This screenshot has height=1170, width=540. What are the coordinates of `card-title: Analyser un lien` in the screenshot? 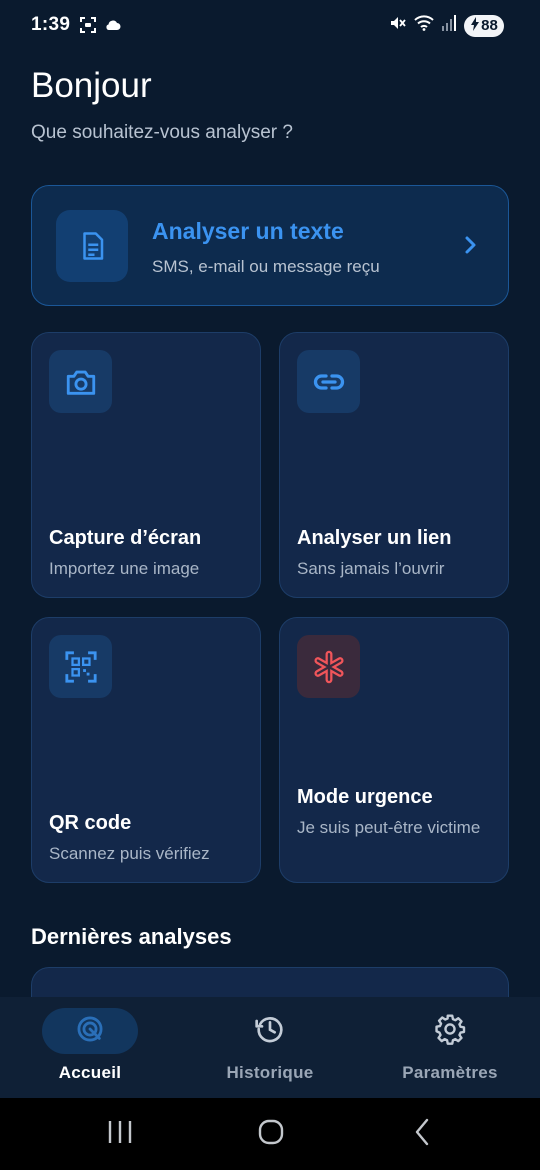 It's located at (374, 538).